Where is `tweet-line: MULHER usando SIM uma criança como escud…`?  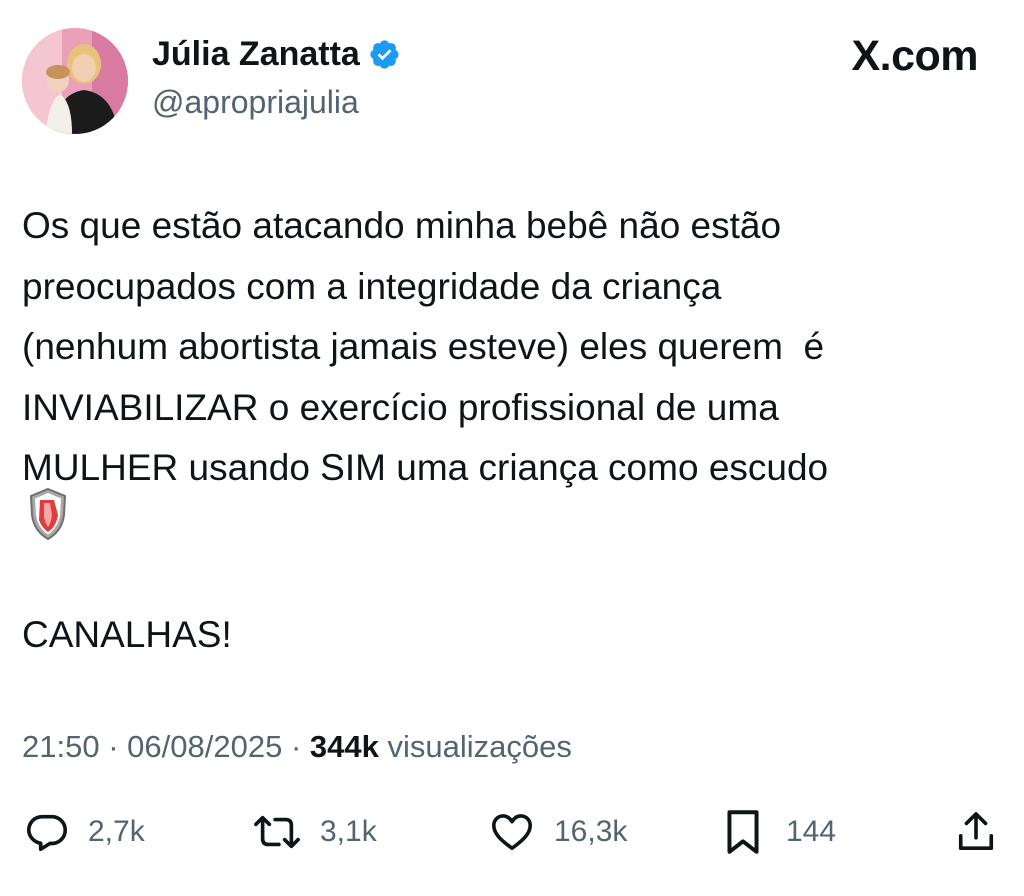
tweet-line: MULHER usando SIM uma criança como escud… is located at coordinates (425, 467).